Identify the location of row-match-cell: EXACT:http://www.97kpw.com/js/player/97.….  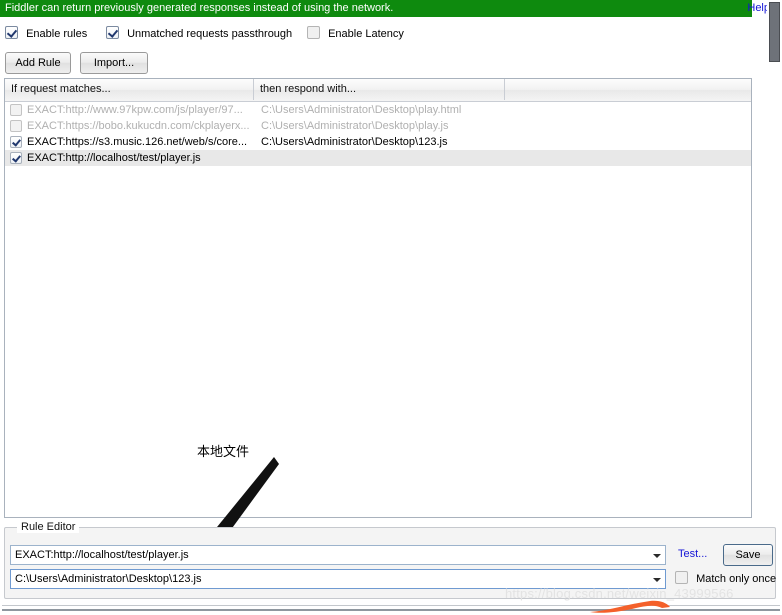
(135, 110).